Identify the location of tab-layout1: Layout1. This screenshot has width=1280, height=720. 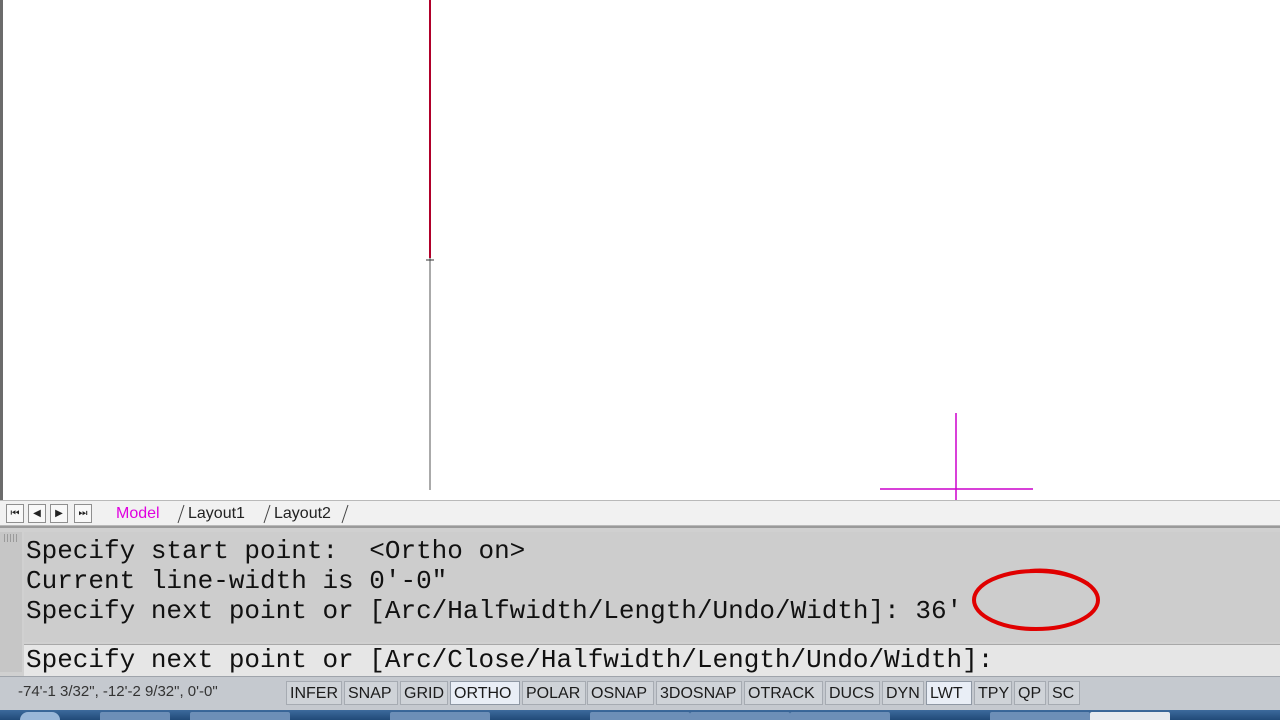
(210, 514).